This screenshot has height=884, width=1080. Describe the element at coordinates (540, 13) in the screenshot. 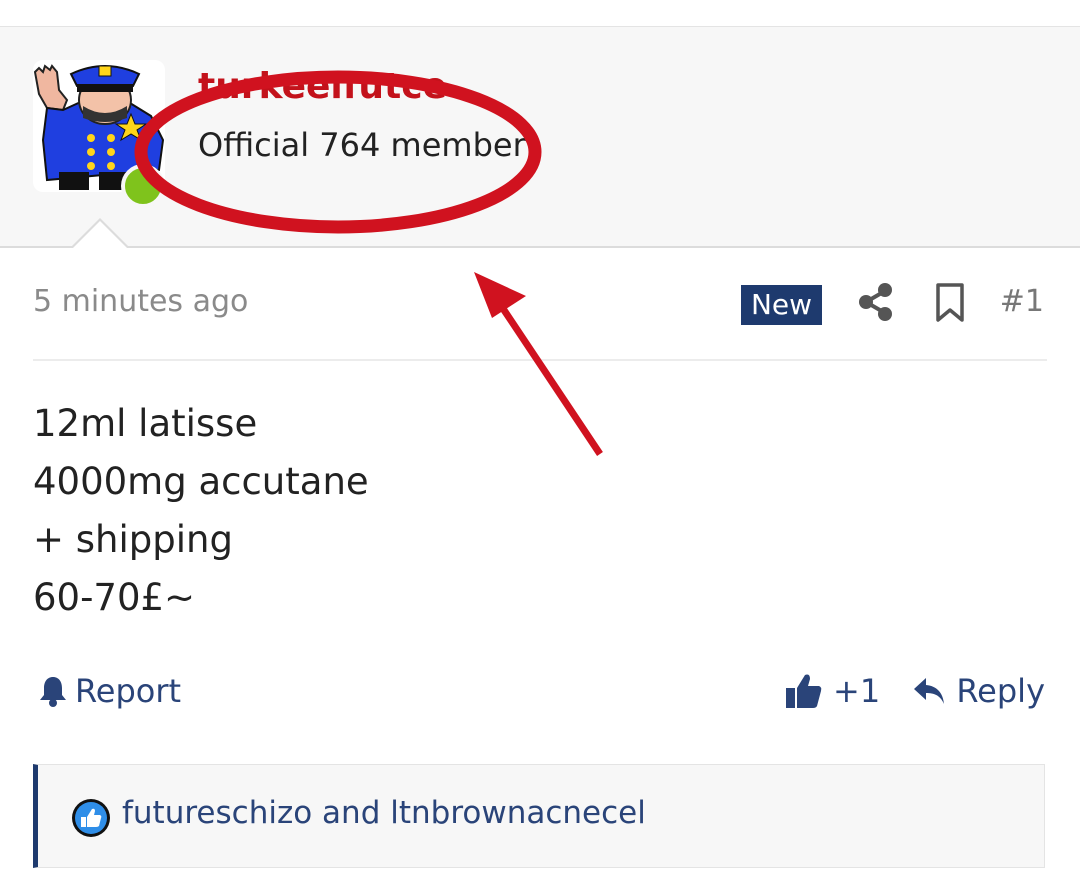

I see `top-strip` at that location.